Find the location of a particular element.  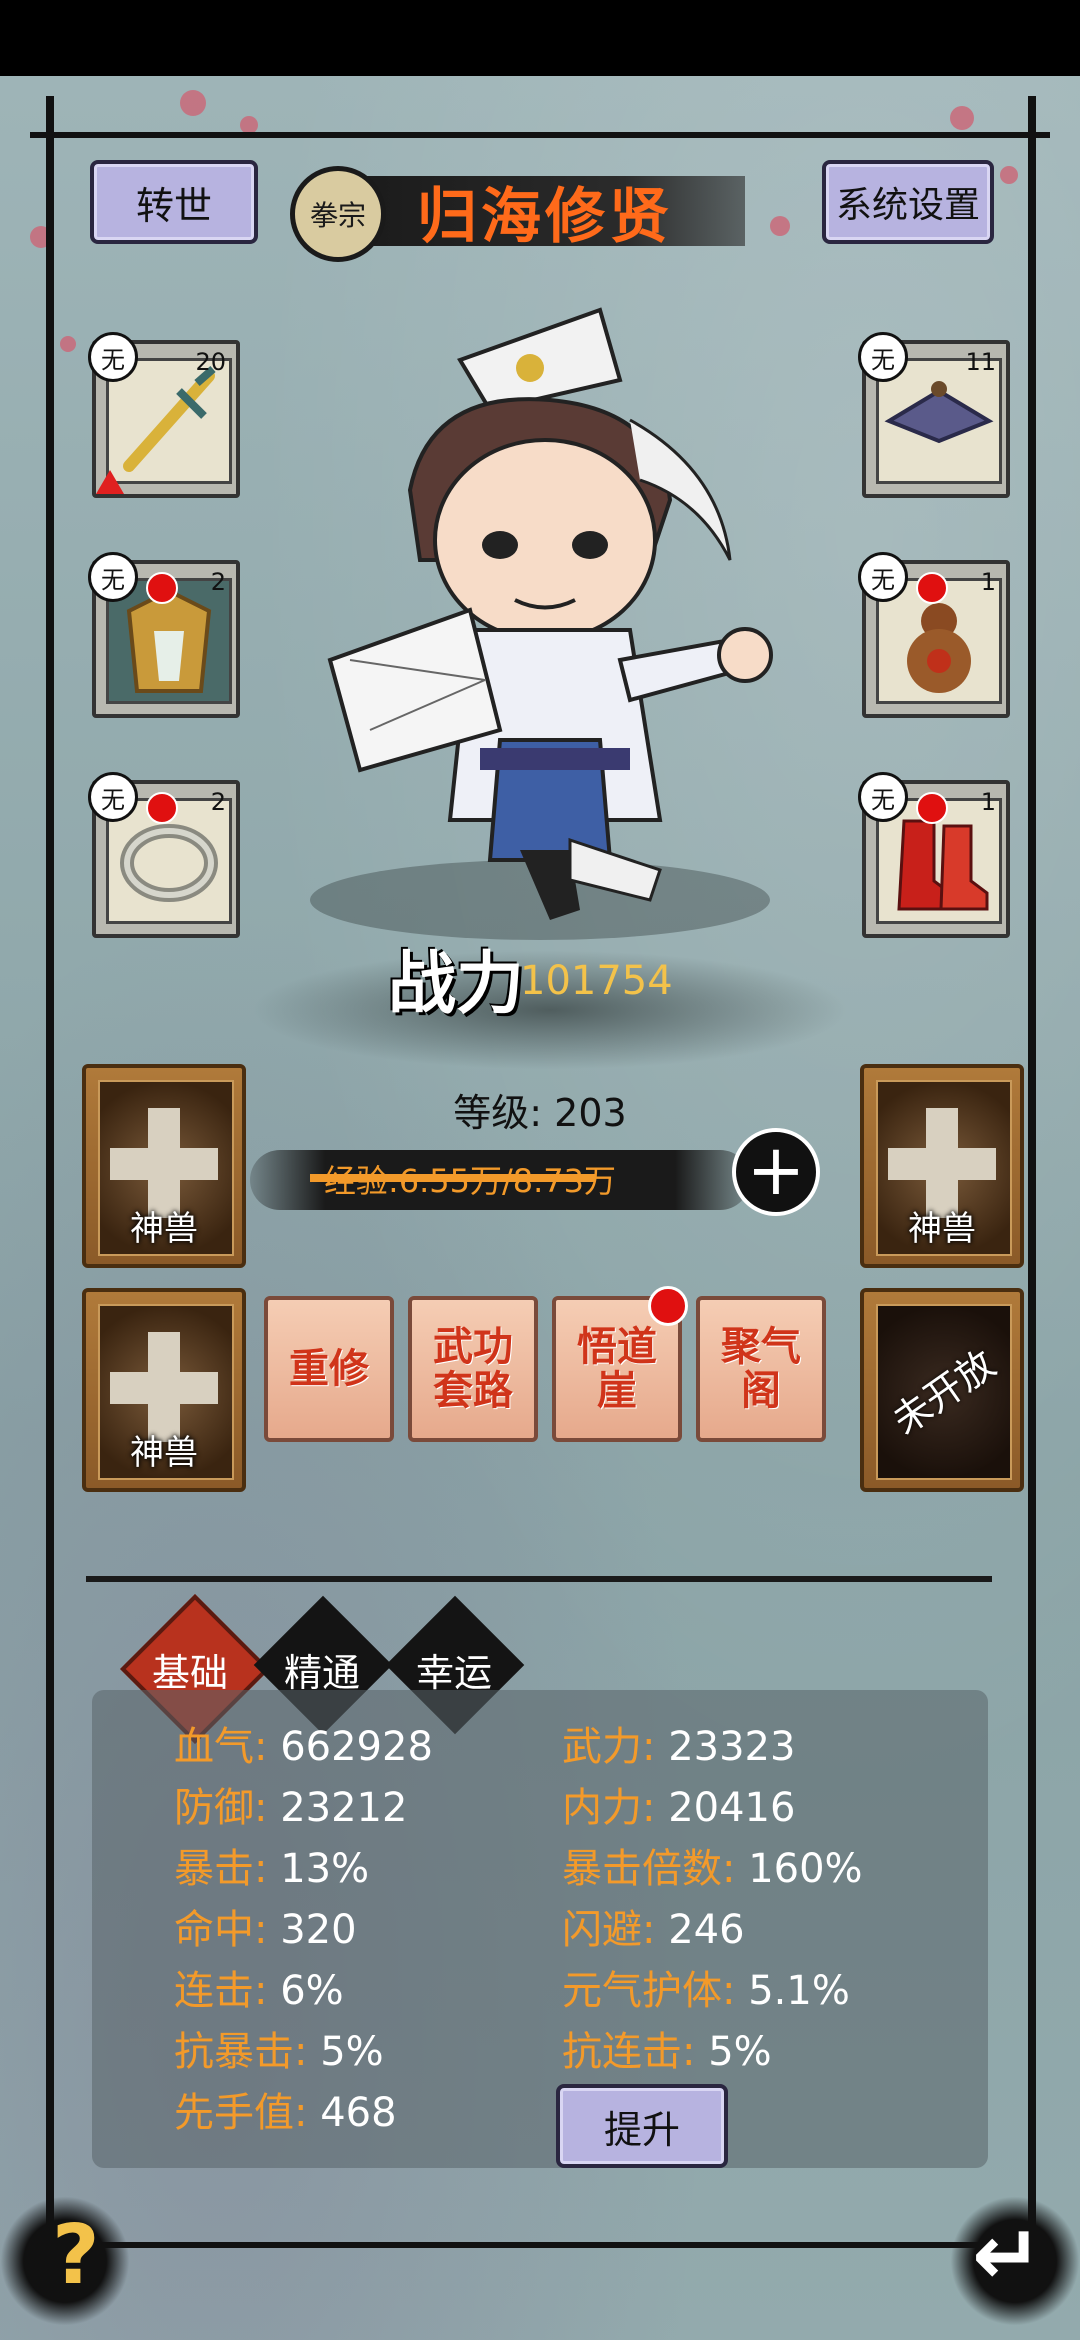

sect-badge: 拳宗 is located at coordinates (338, 214).